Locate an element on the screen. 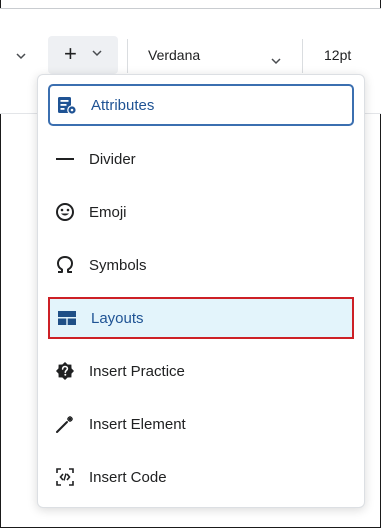 Image resolution: width=381 pixels, height=529 pixels. menu-item-emoji: Emoji is located at coordinates (201, 212).